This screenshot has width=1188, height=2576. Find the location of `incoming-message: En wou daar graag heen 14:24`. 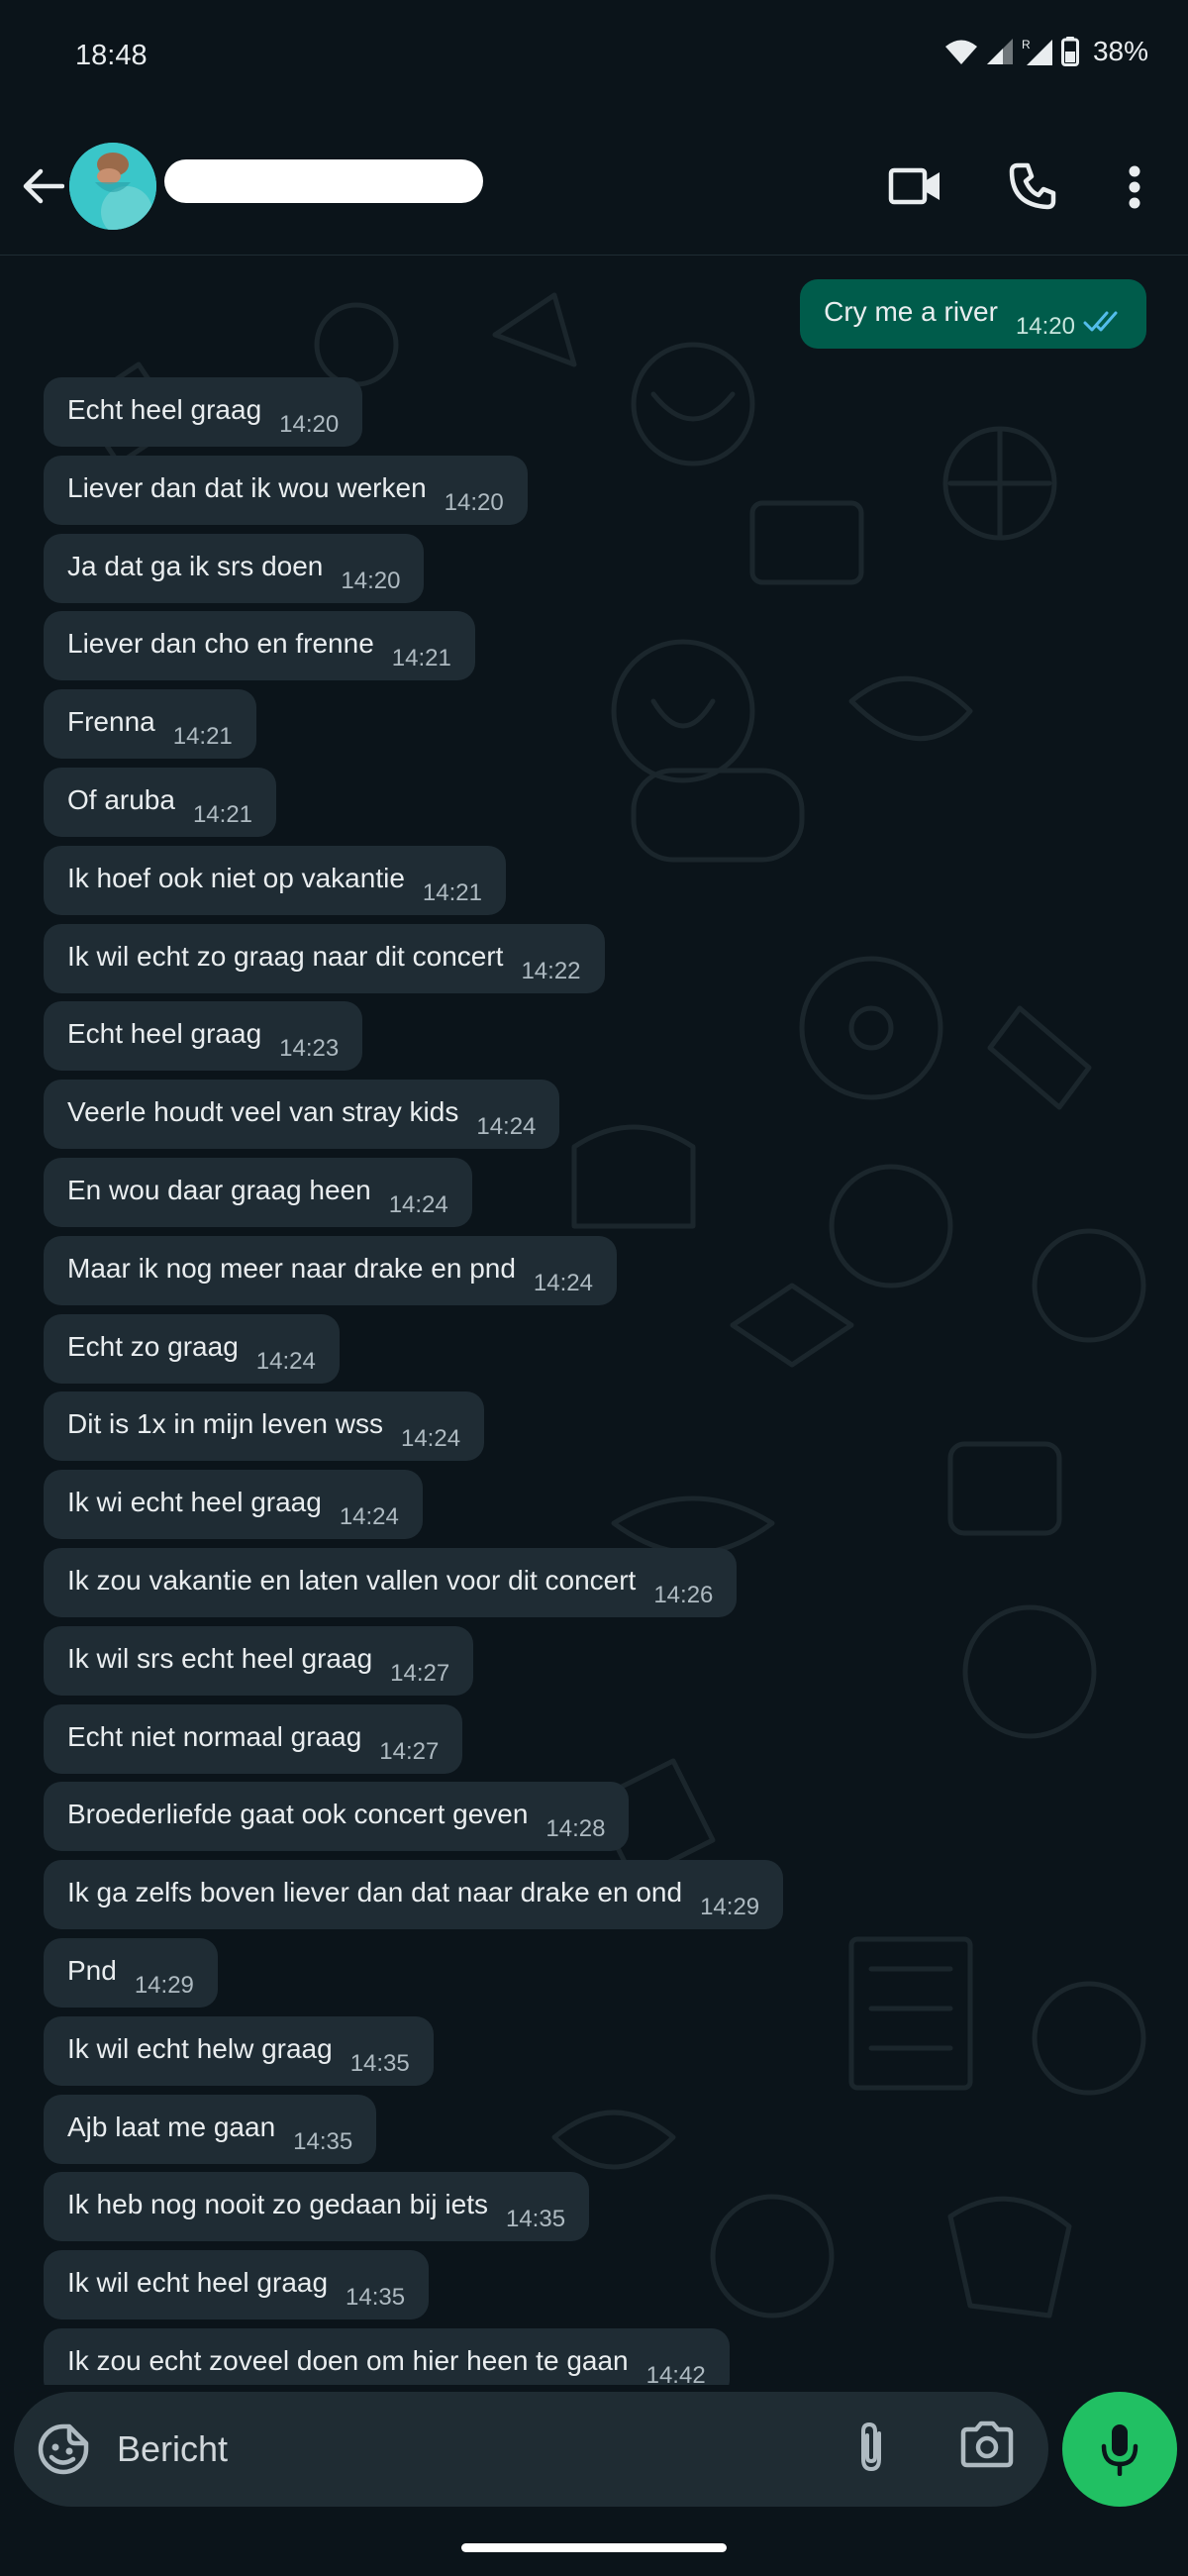

incoming-message: En wou daar graag heen 14:24 is located at coordinates (258, 1192).